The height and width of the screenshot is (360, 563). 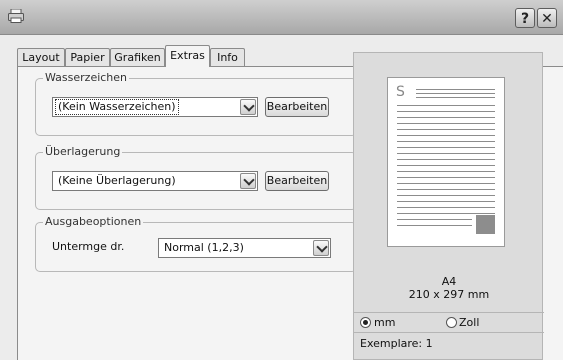 What do you see at coordinates (525, 18) in the screenshot?
I see `help-button: ?` at bounding box center [525, 18].